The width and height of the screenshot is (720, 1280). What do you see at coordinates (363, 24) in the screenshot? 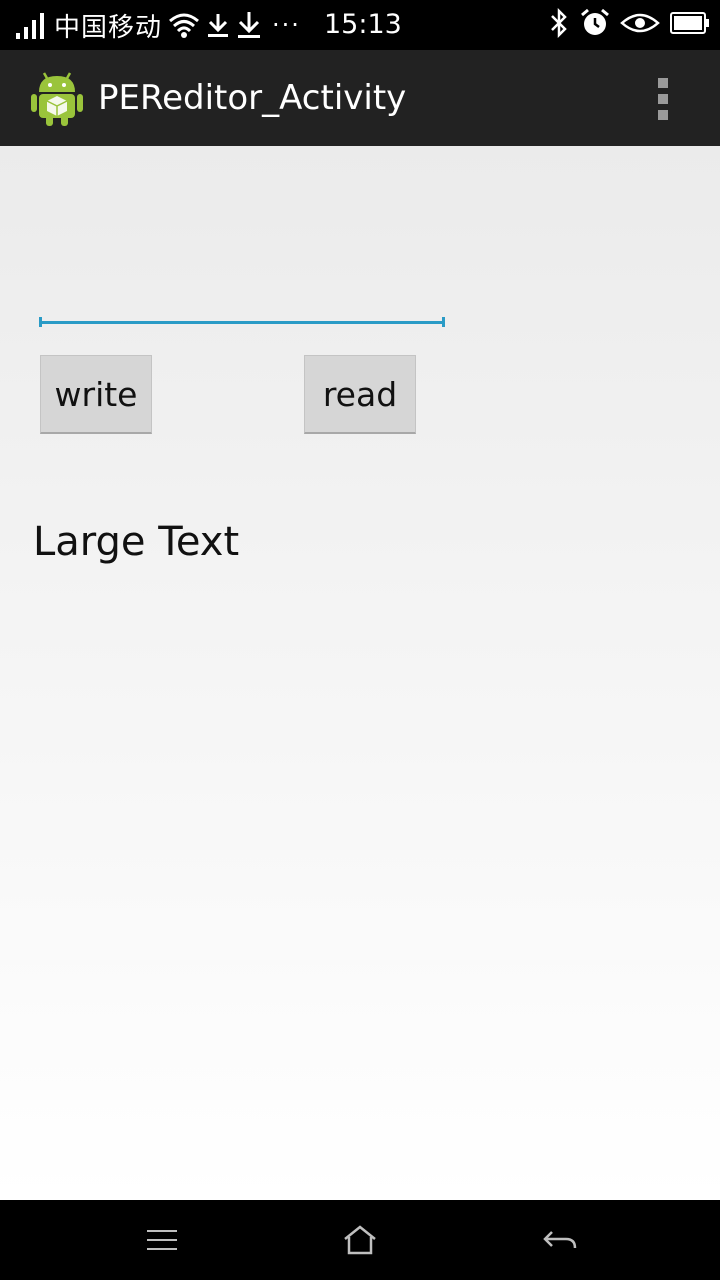
I see `clock: 15:13` at bounding box center [363, 24].